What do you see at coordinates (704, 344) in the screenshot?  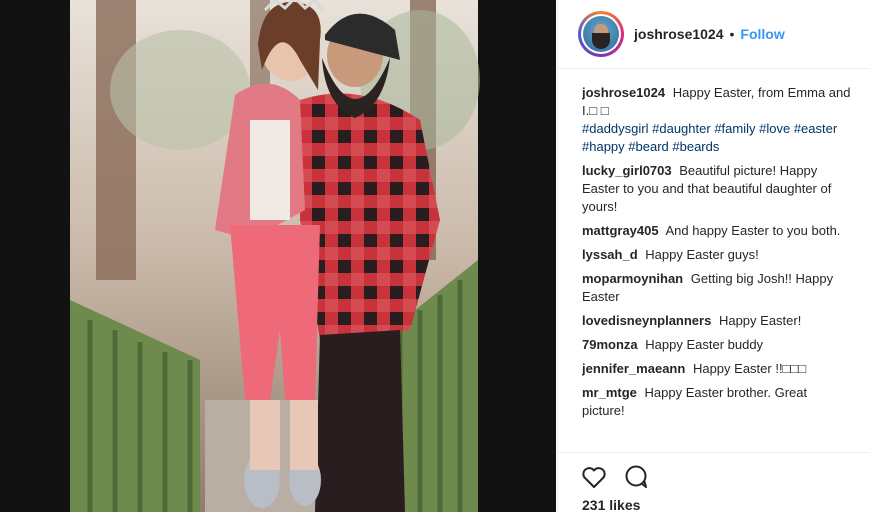 I see `comment-text: Happy Easter buddy` at bounding box center [704, 344].